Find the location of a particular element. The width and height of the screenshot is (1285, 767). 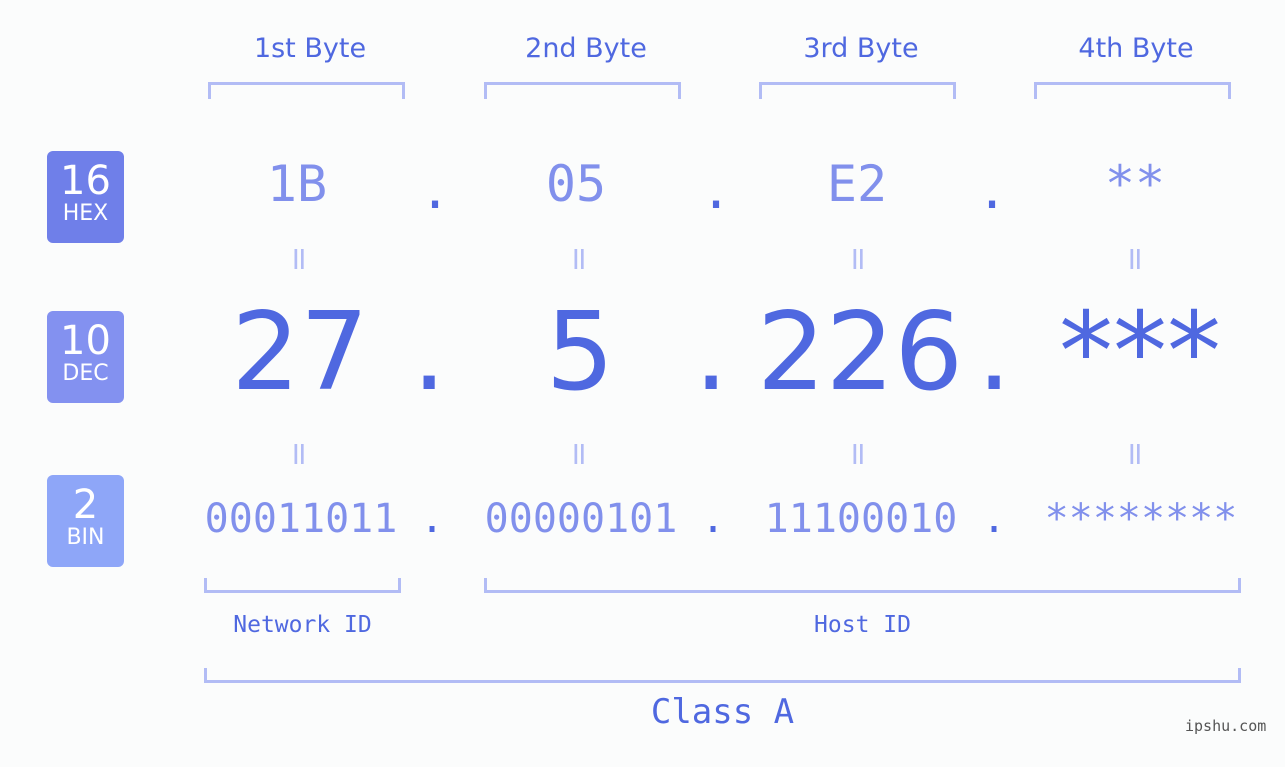

network-id-bracket is located at coordinates (302, 585).